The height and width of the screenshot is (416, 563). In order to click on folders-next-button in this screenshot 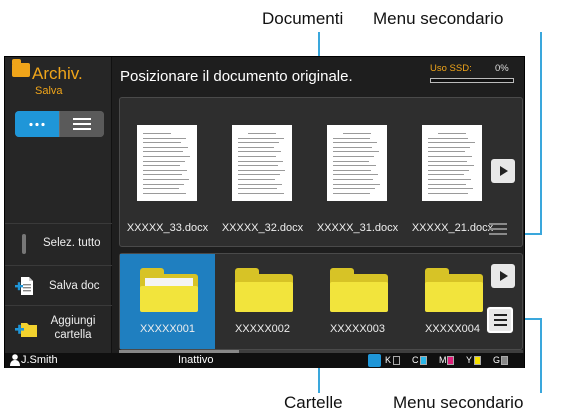, I will do `click(503, 276)`.